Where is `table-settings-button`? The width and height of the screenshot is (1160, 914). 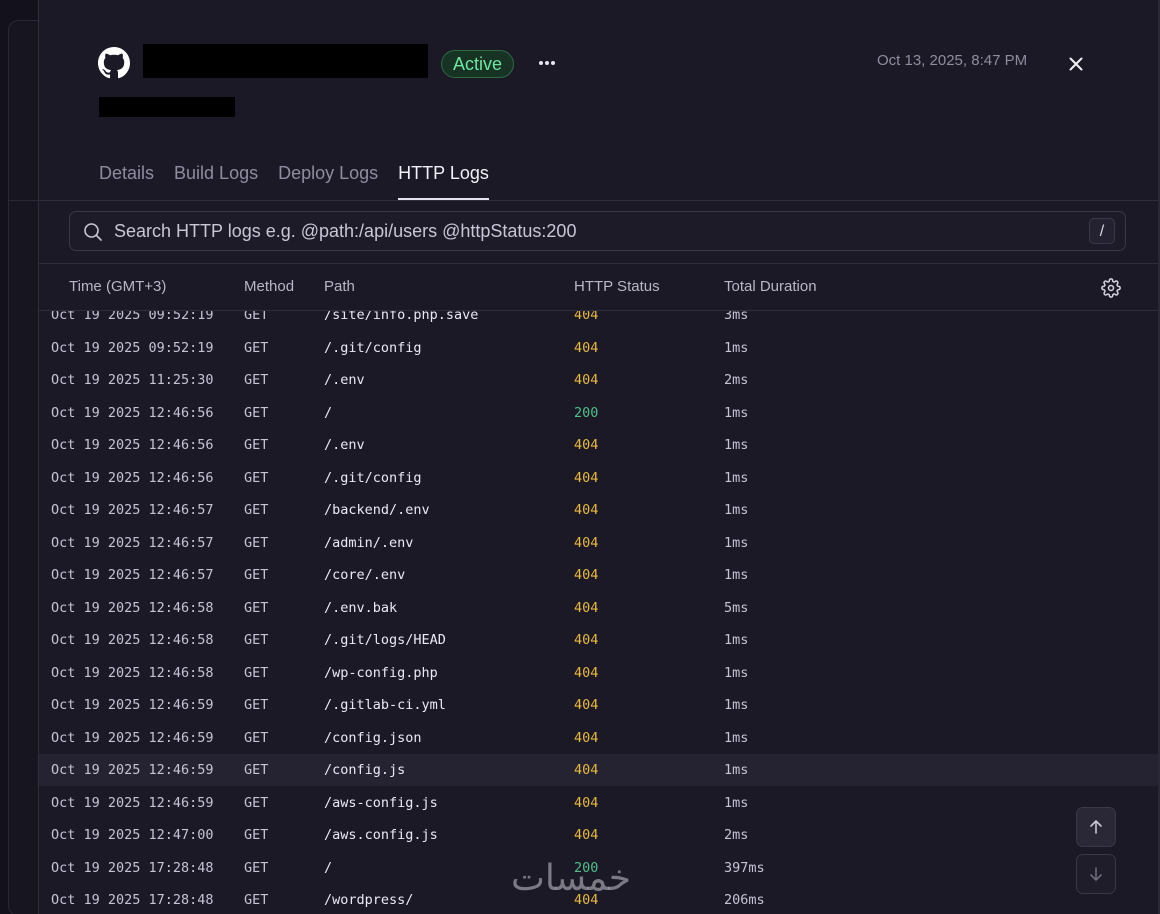
table-settings-button is located at coordinates (1111, 288).